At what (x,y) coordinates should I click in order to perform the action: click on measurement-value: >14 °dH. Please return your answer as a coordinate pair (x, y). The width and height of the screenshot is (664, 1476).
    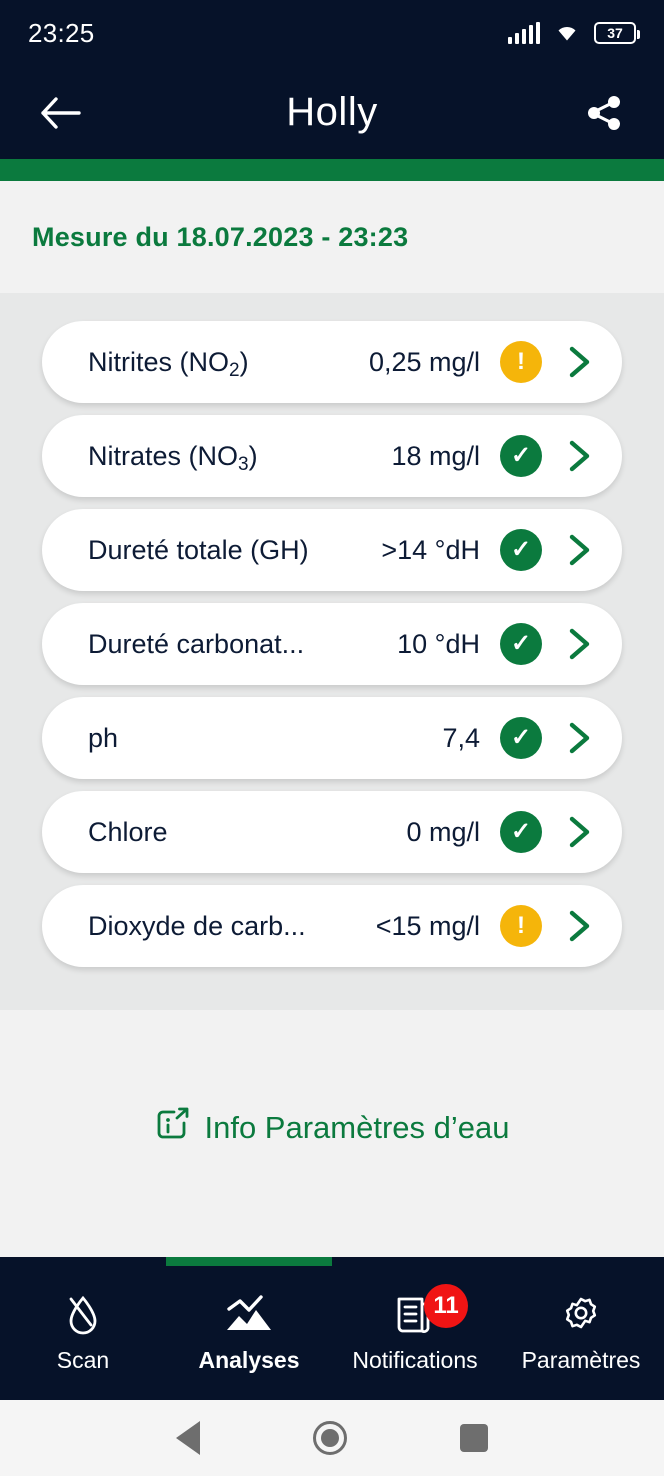
    Looking at the image, I should click on (430, 549).